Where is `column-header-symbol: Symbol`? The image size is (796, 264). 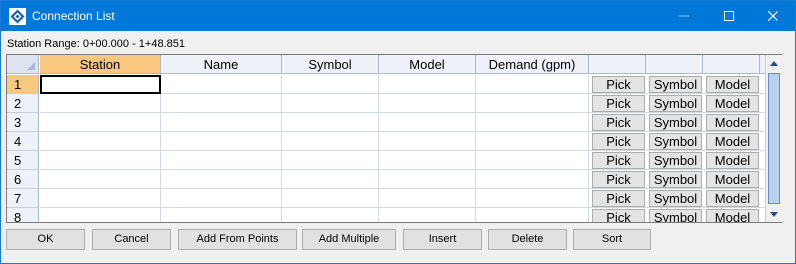
column-header-symbol: Symbol is located at coordinates (330, 64).